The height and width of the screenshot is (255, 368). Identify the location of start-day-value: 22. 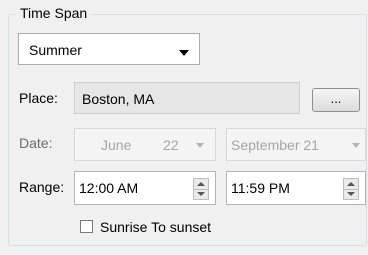
(171, 145).